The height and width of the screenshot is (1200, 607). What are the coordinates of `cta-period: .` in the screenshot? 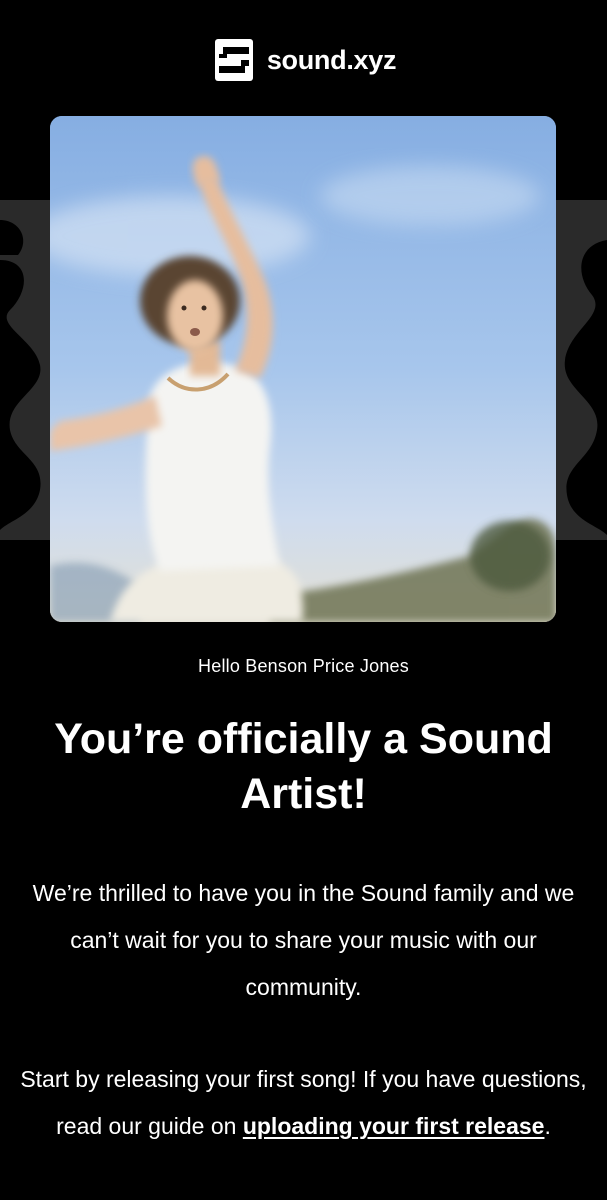 It's located at (547, 1126).